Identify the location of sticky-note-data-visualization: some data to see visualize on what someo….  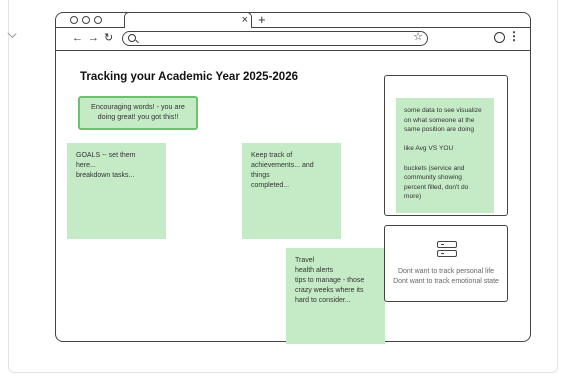
(445, 155).